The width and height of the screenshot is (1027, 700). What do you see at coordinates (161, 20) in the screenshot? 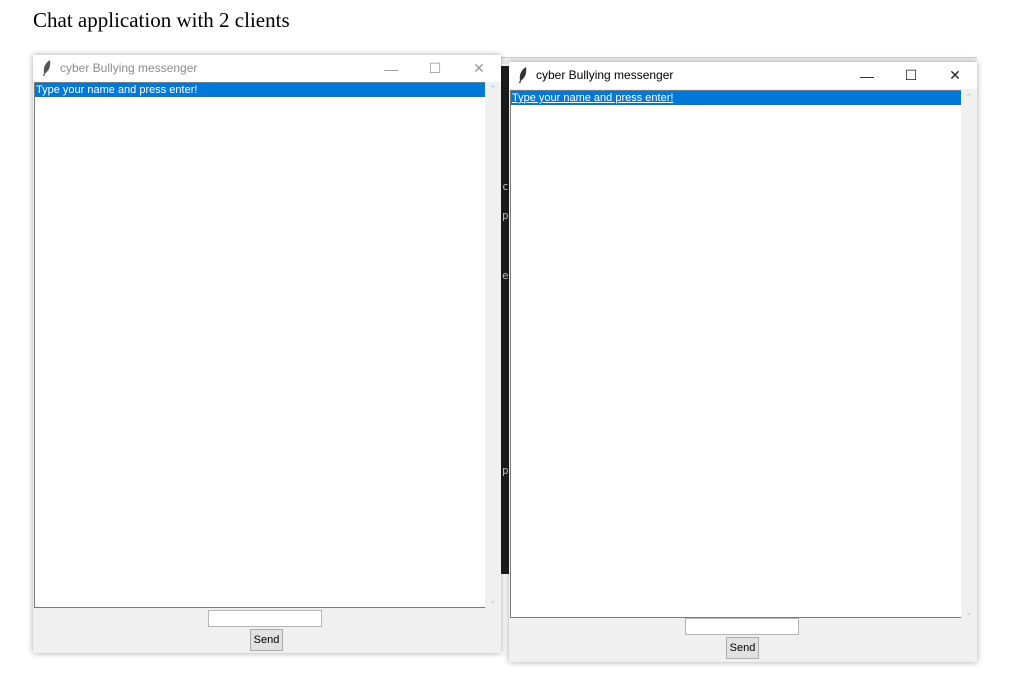
I see `page-heading: Chat application with 2 clients` at bounding box center [161, 20].